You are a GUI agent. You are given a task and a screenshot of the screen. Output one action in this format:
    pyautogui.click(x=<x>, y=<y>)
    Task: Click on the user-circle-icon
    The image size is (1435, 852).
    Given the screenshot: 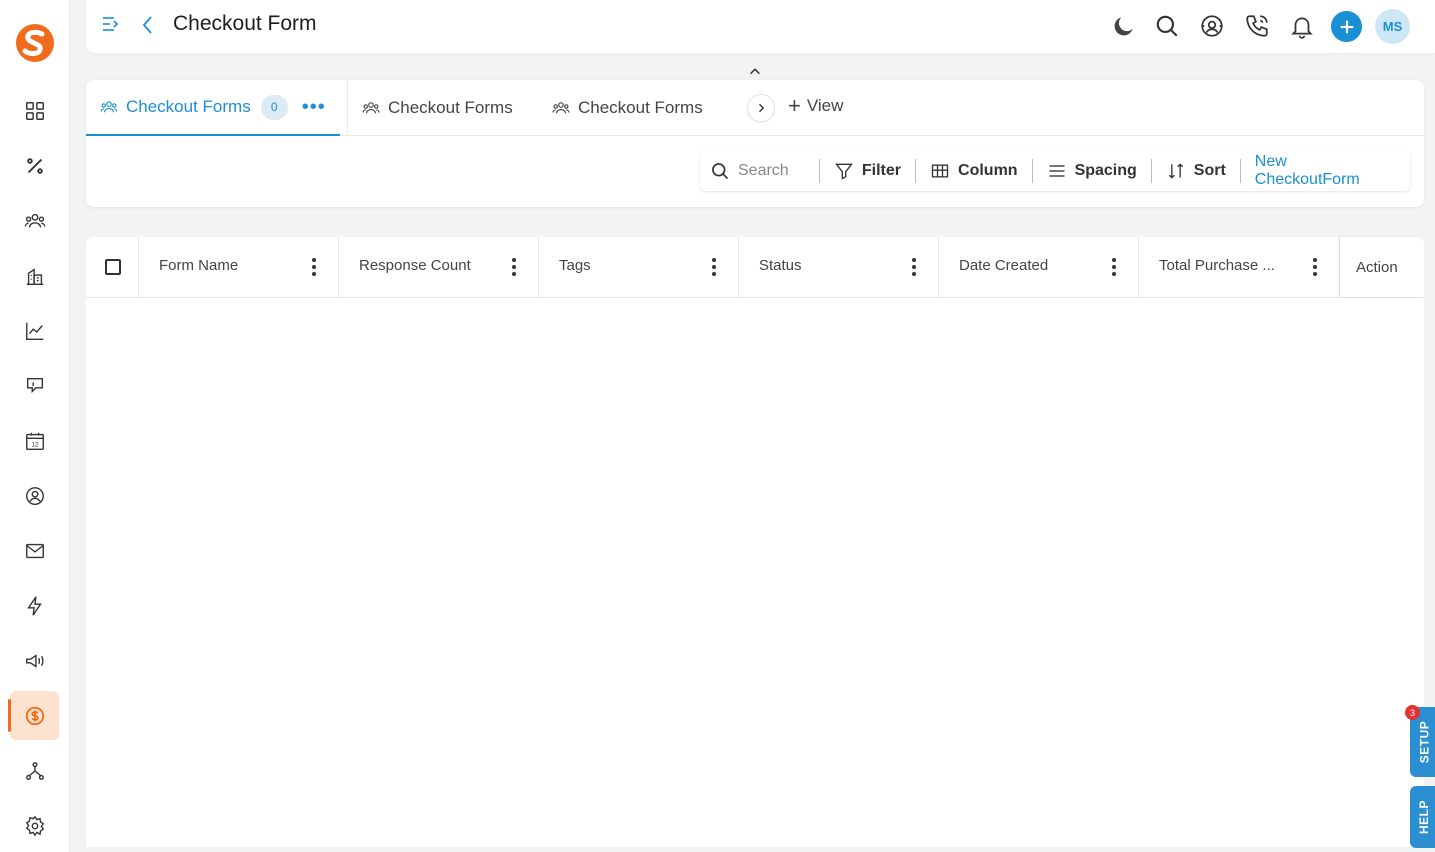 What is the action you would take?
    pyautogui.click(x=34, y=495)
    